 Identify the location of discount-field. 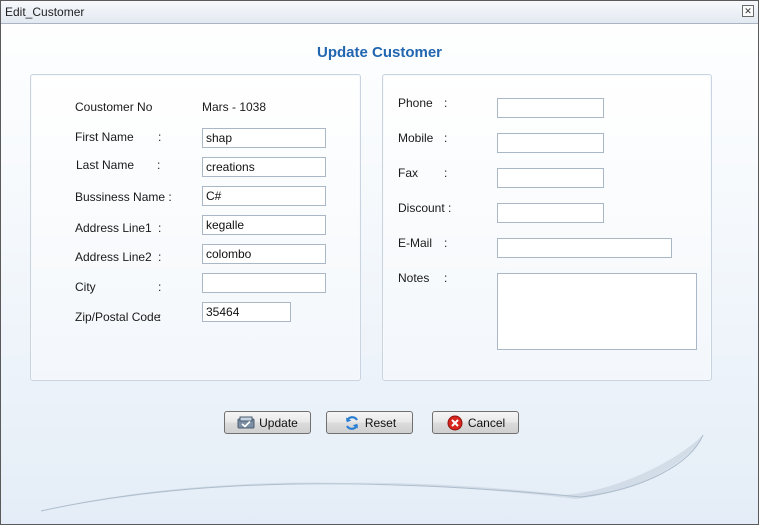
(550, 213).